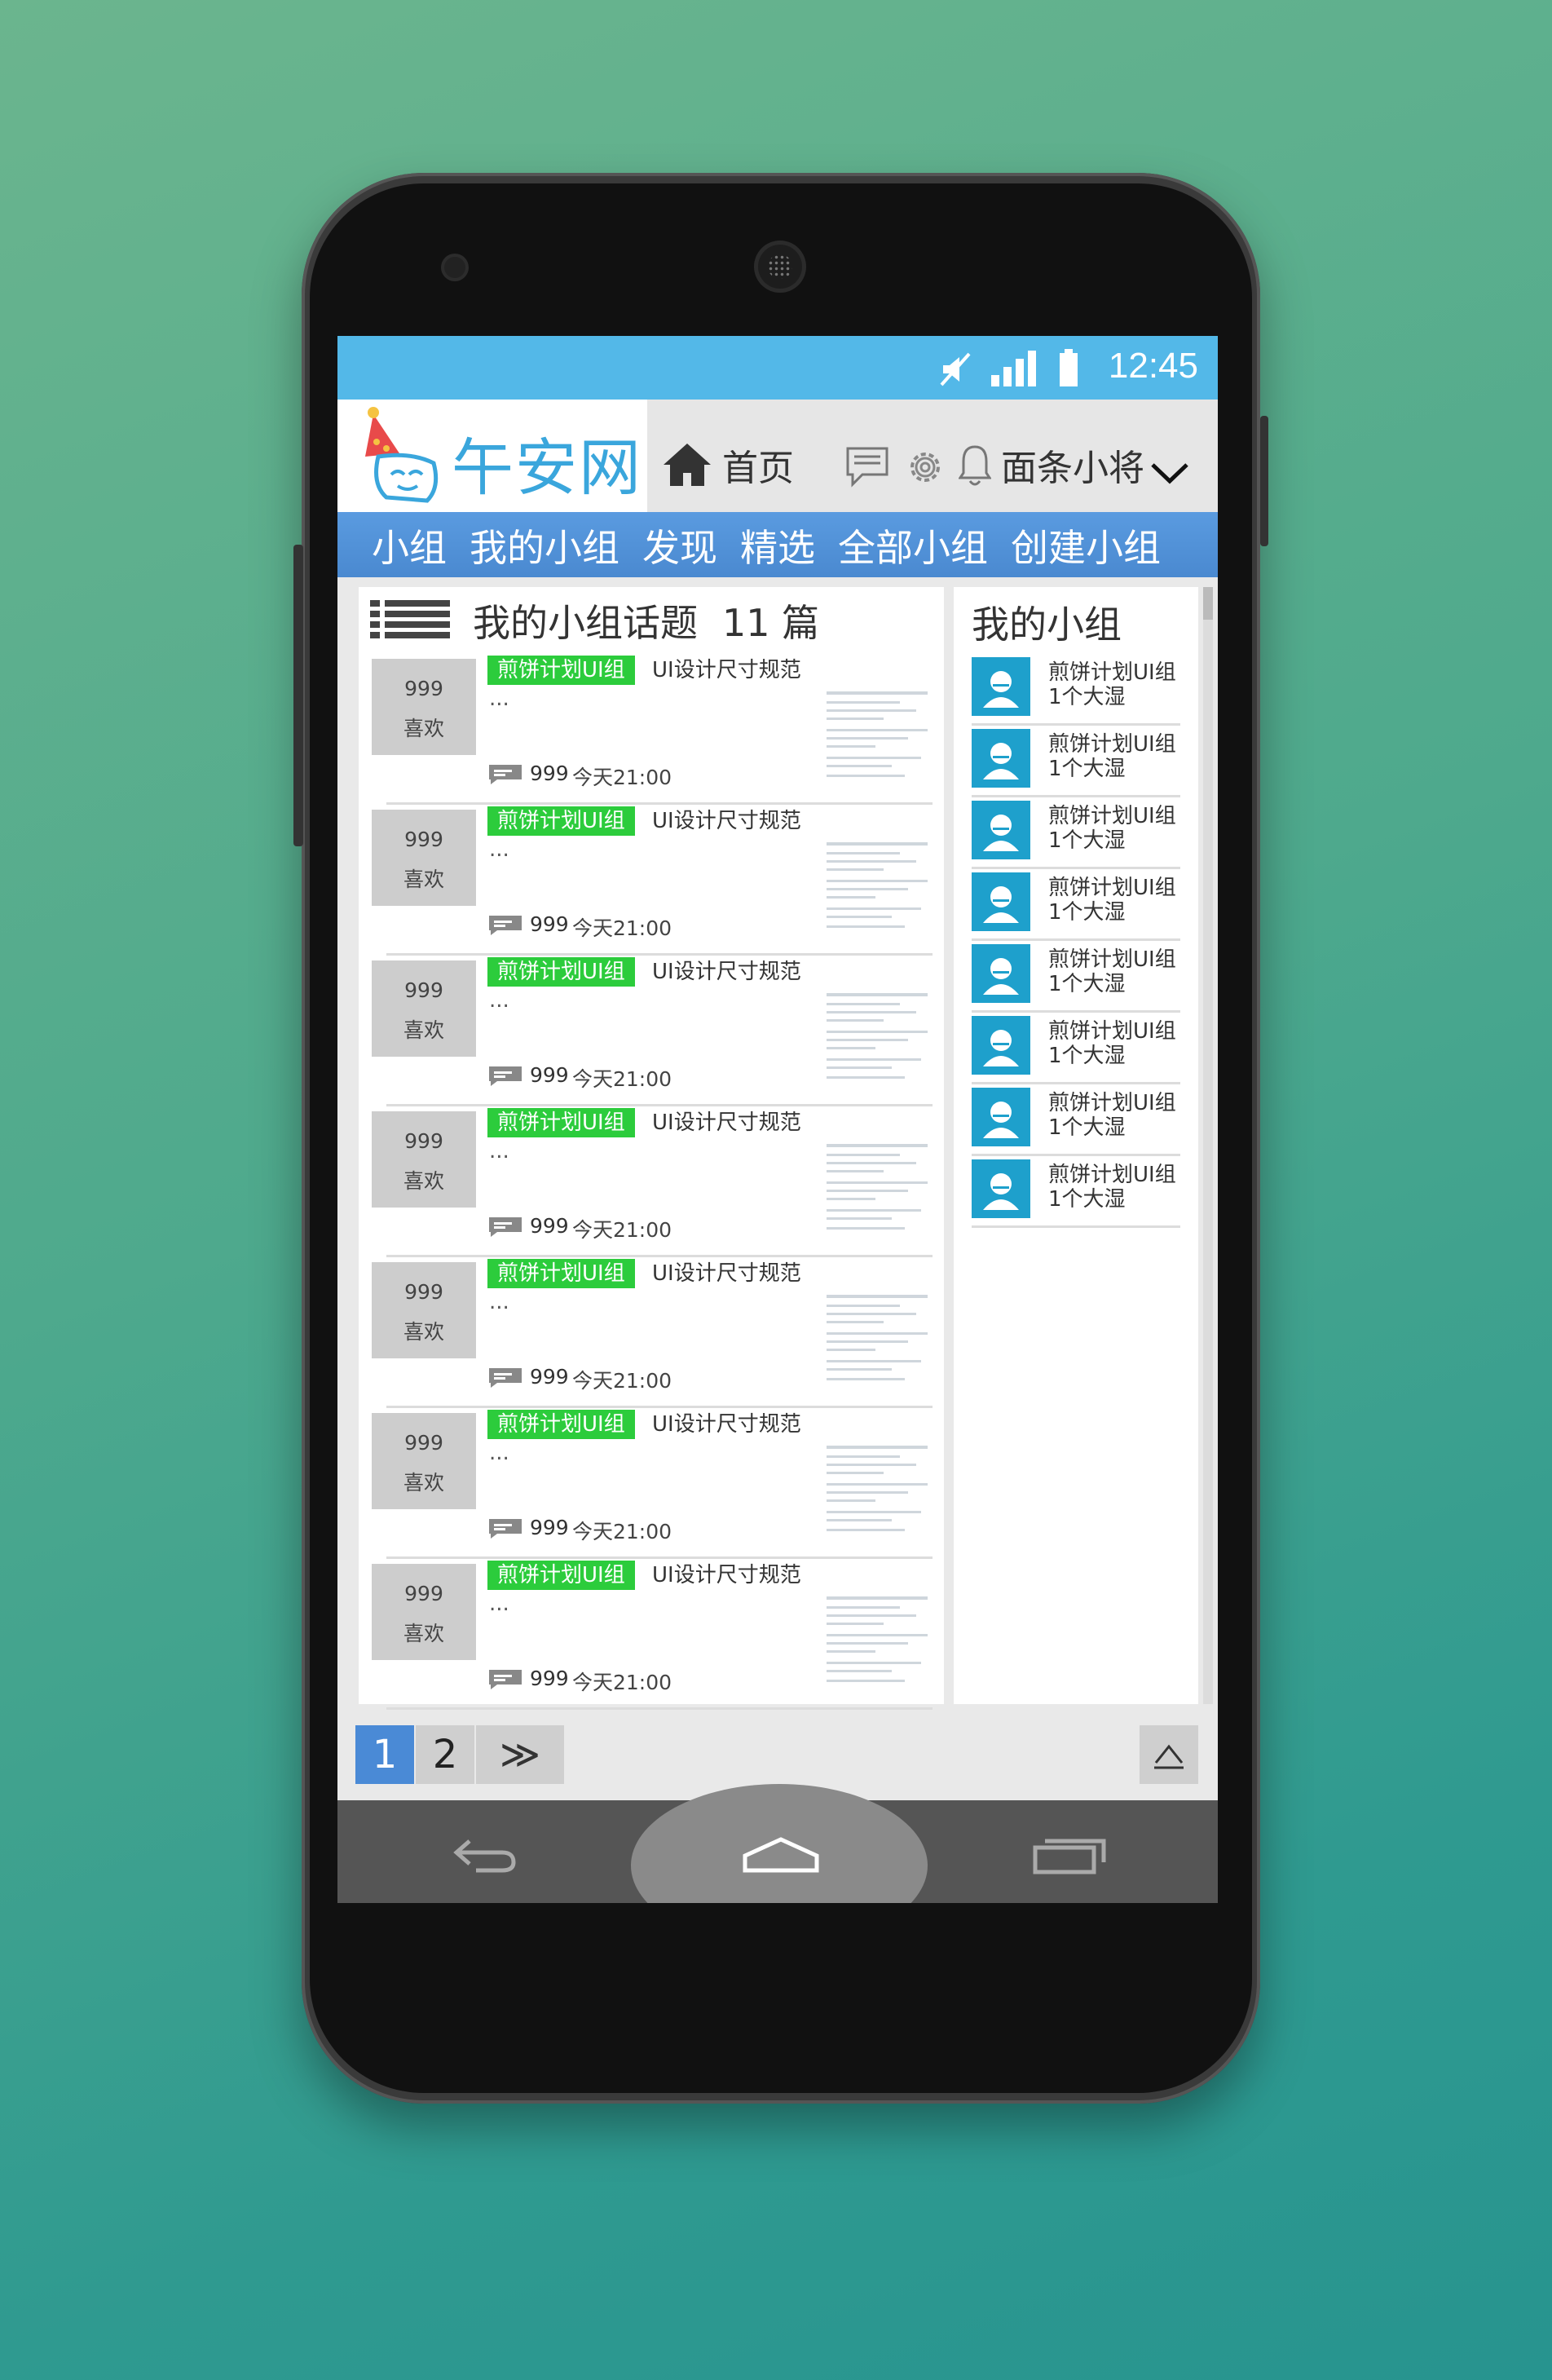 This screenshot has width=1552, height=2380. Describe the element at coordinates (1169, 1755) in the screenshot. I see `back-to-top-icon` at that location.